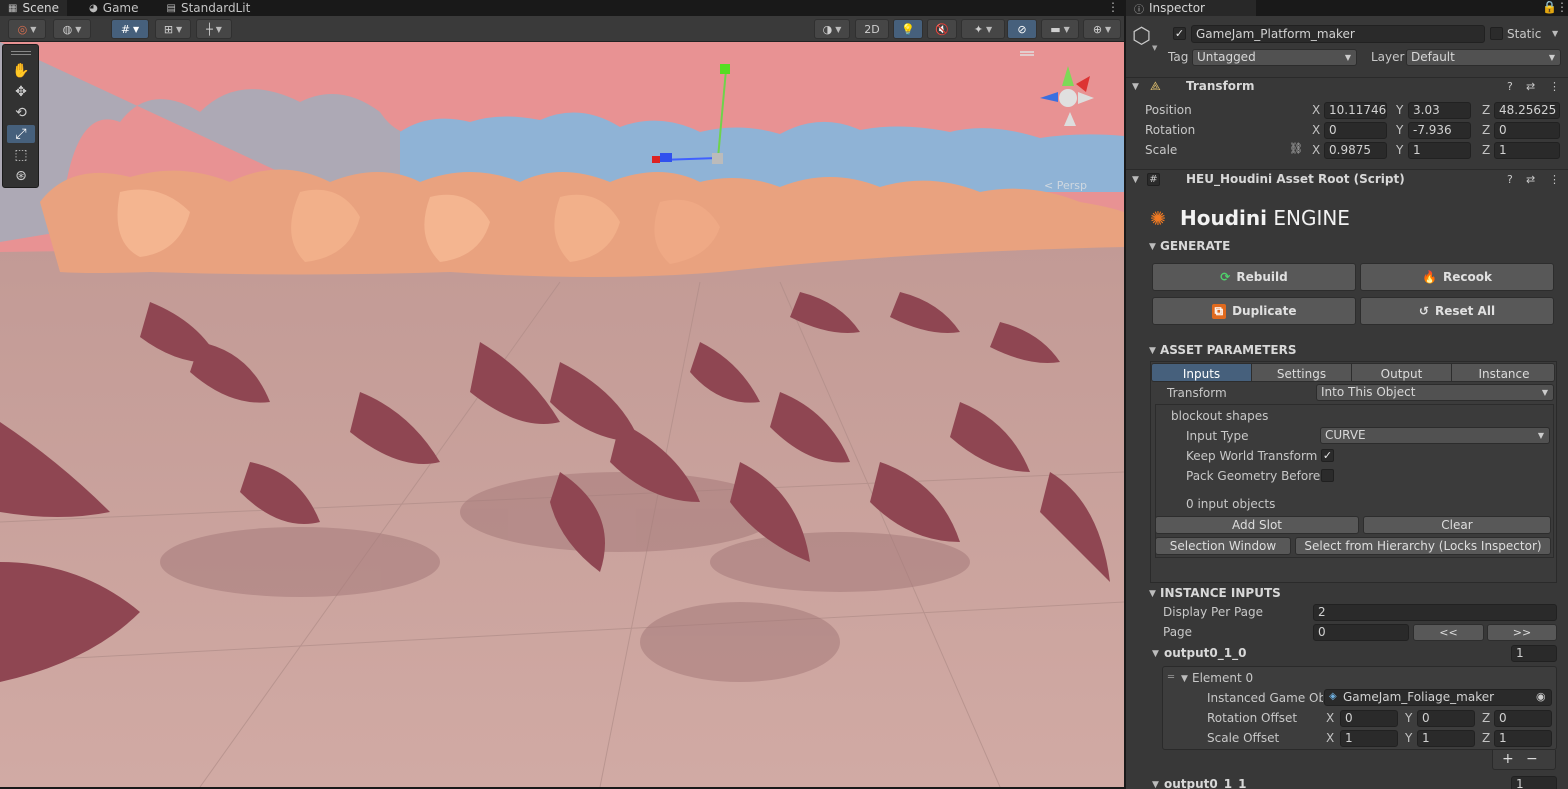 The height and width of the screenshot is (789, 1568). Describe the element at coordinates (1562, 7) in the screenshot. I see `inspector-more-icon: ⋮` at that location.